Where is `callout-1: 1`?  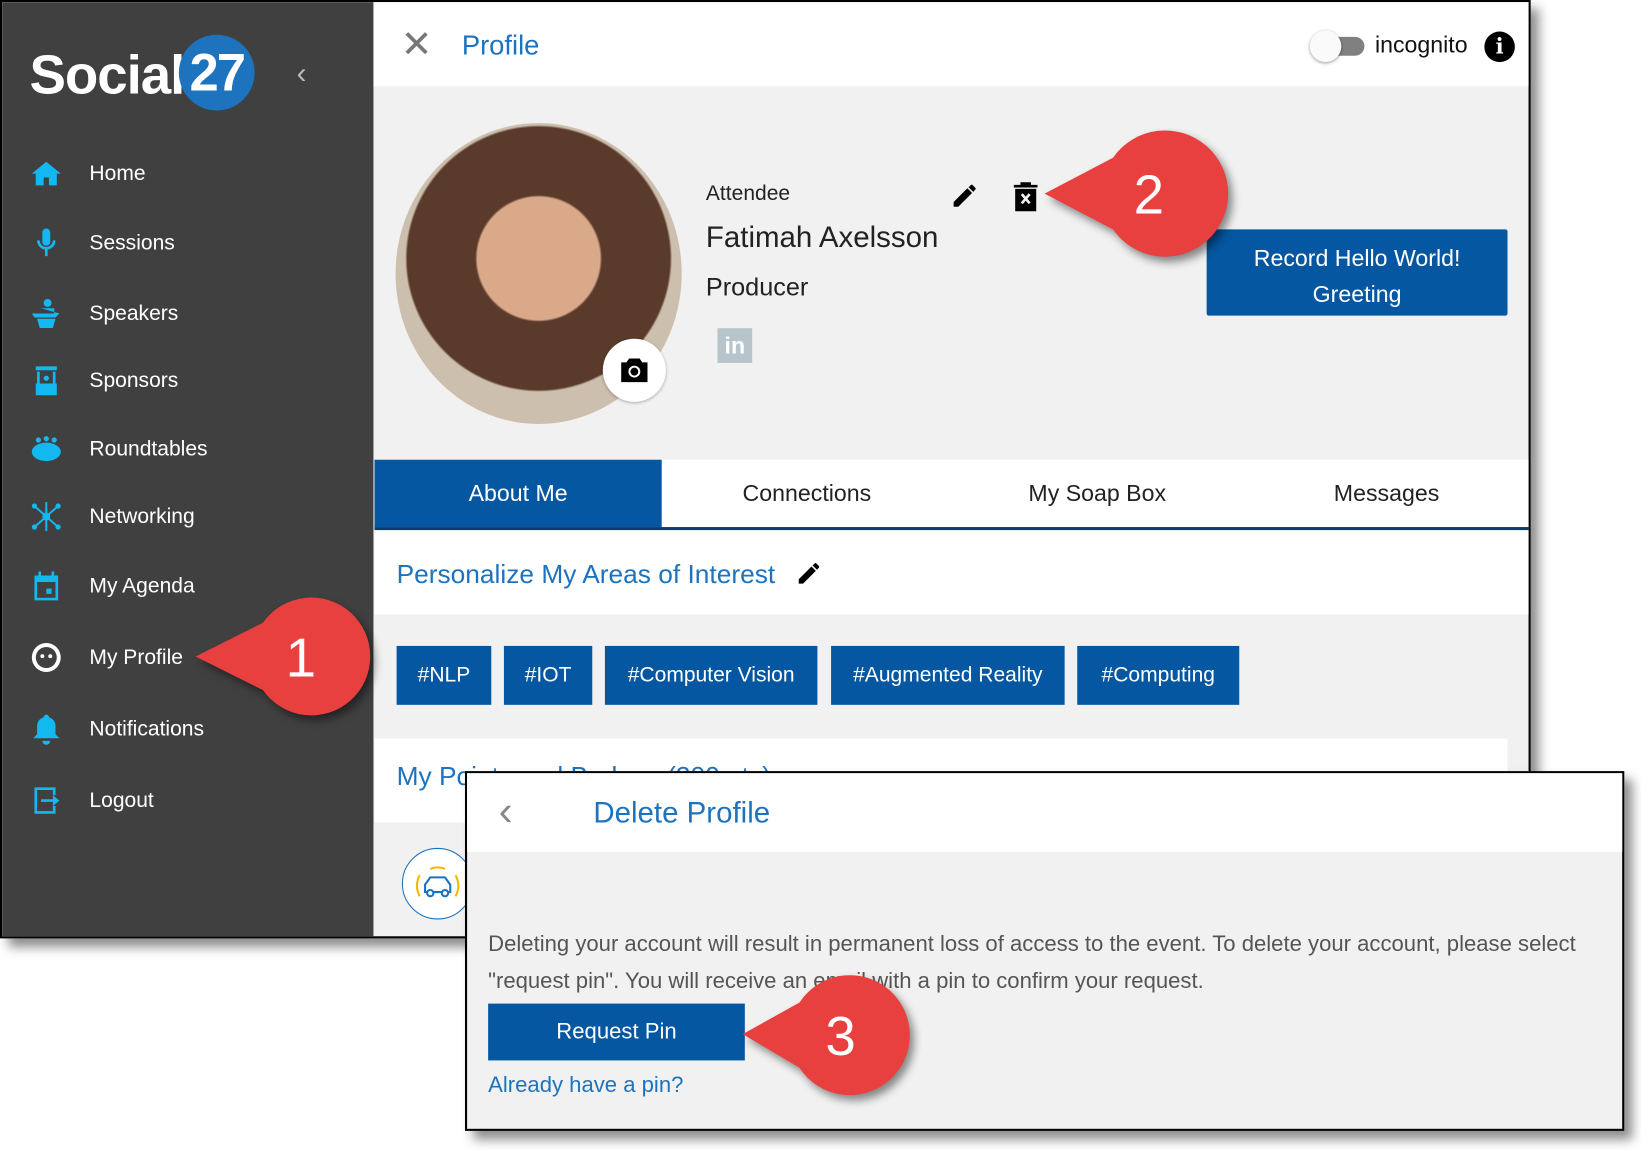
callout-1: 1 is located at coordinates (283, 656).